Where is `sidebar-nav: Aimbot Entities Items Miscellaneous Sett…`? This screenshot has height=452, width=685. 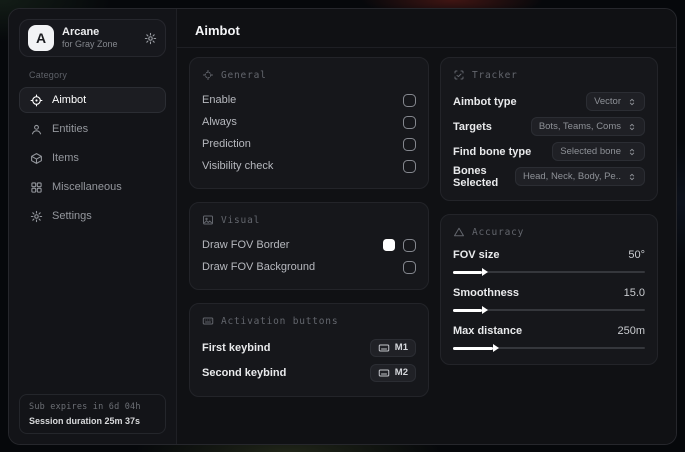
sidebar-nav: Aimbot Entities Items Miscellaneous Sett… is located at coordinates (92, 158).